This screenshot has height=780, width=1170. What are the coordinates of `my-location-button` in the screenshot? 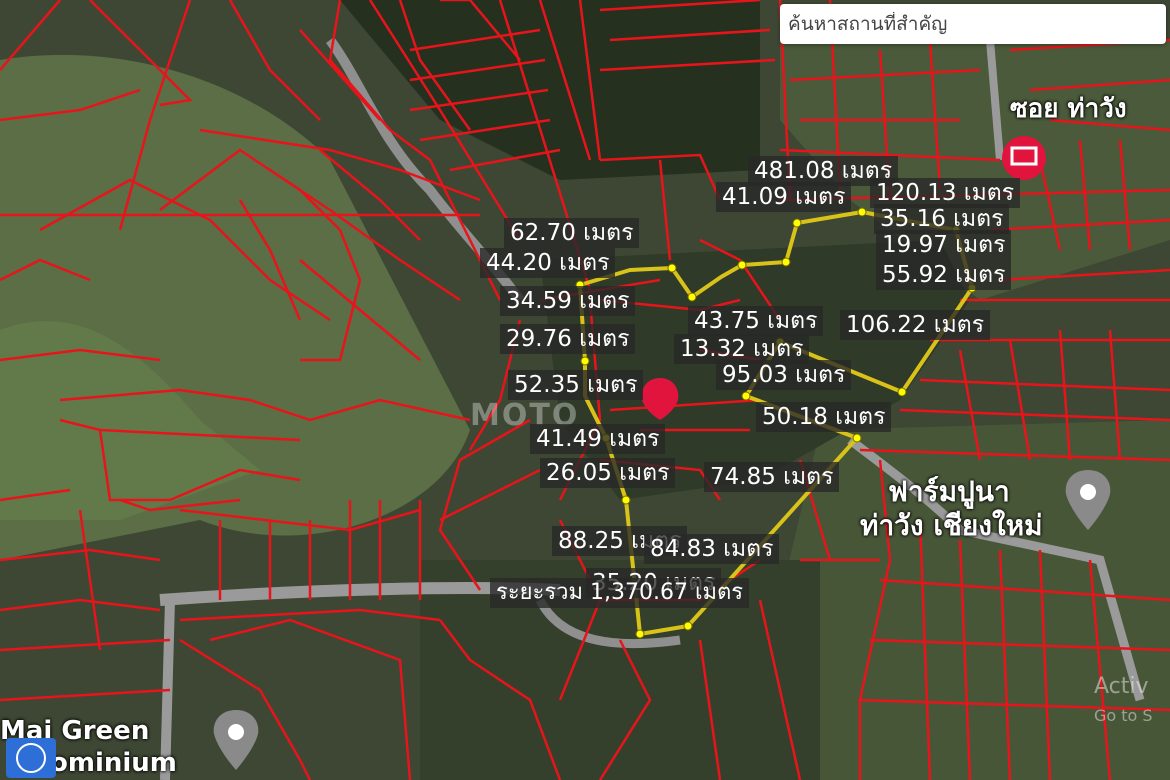 It's located at (31, 758).